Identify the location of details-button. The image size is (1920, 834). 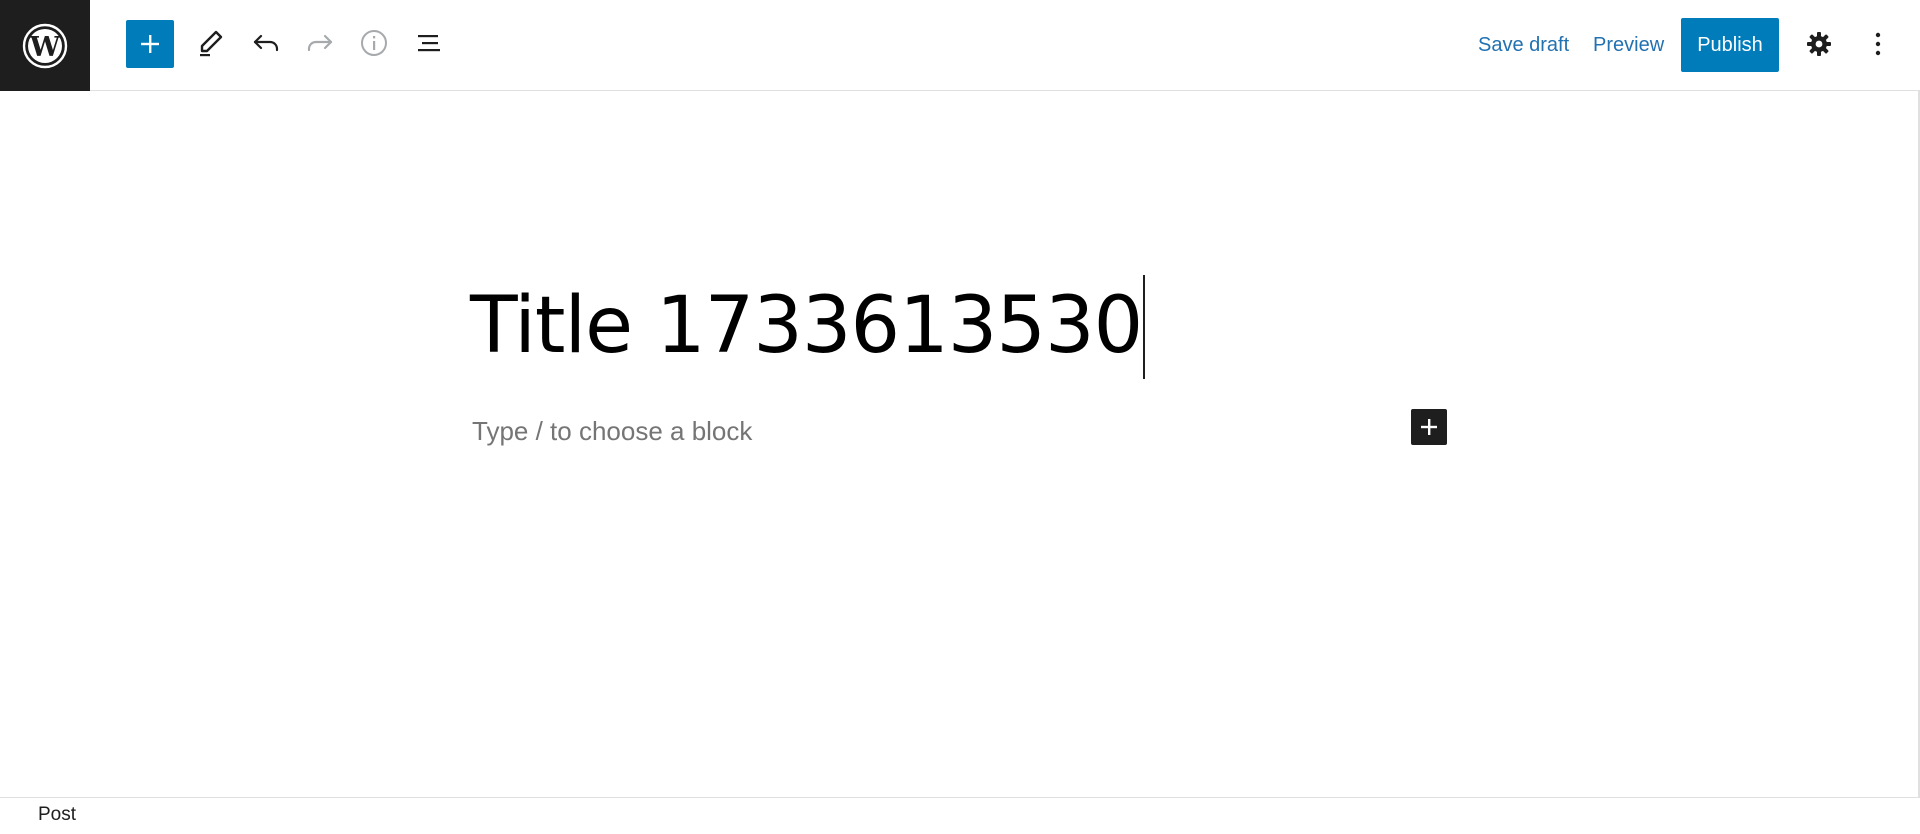
(374, 43).